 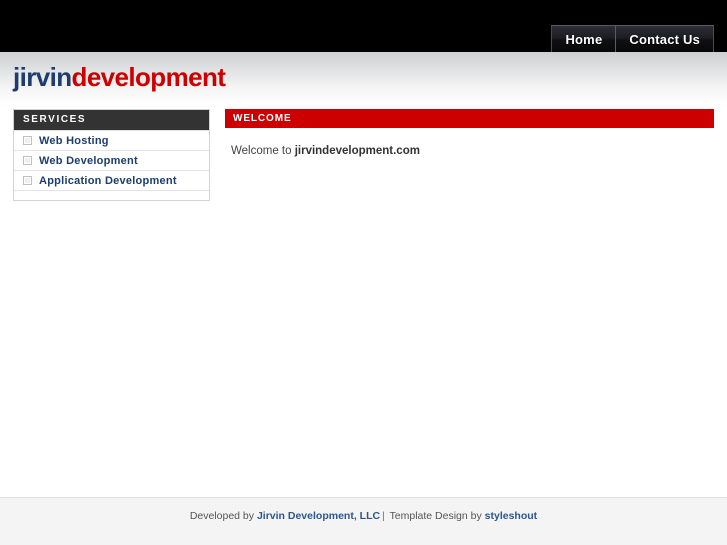 I want to click on sidebar-item-web-development: Web Development, so click(x=111, y=160).